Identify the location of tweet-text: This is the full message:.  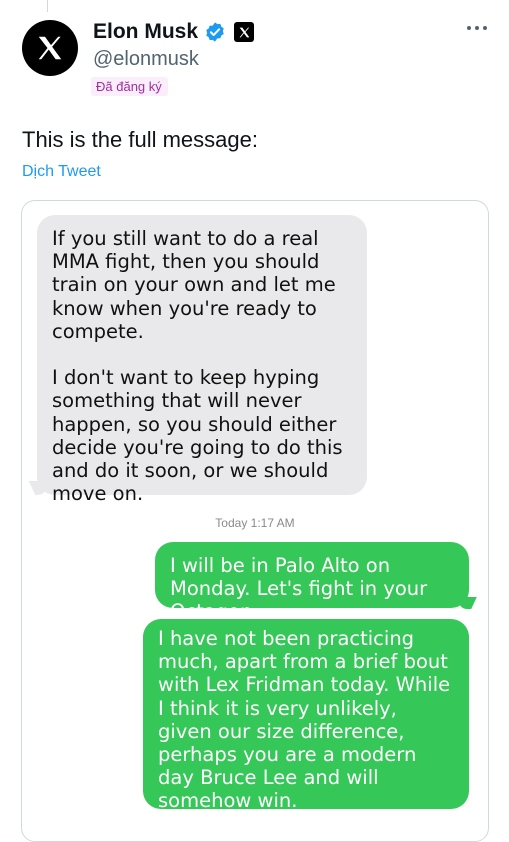
(140, 139).